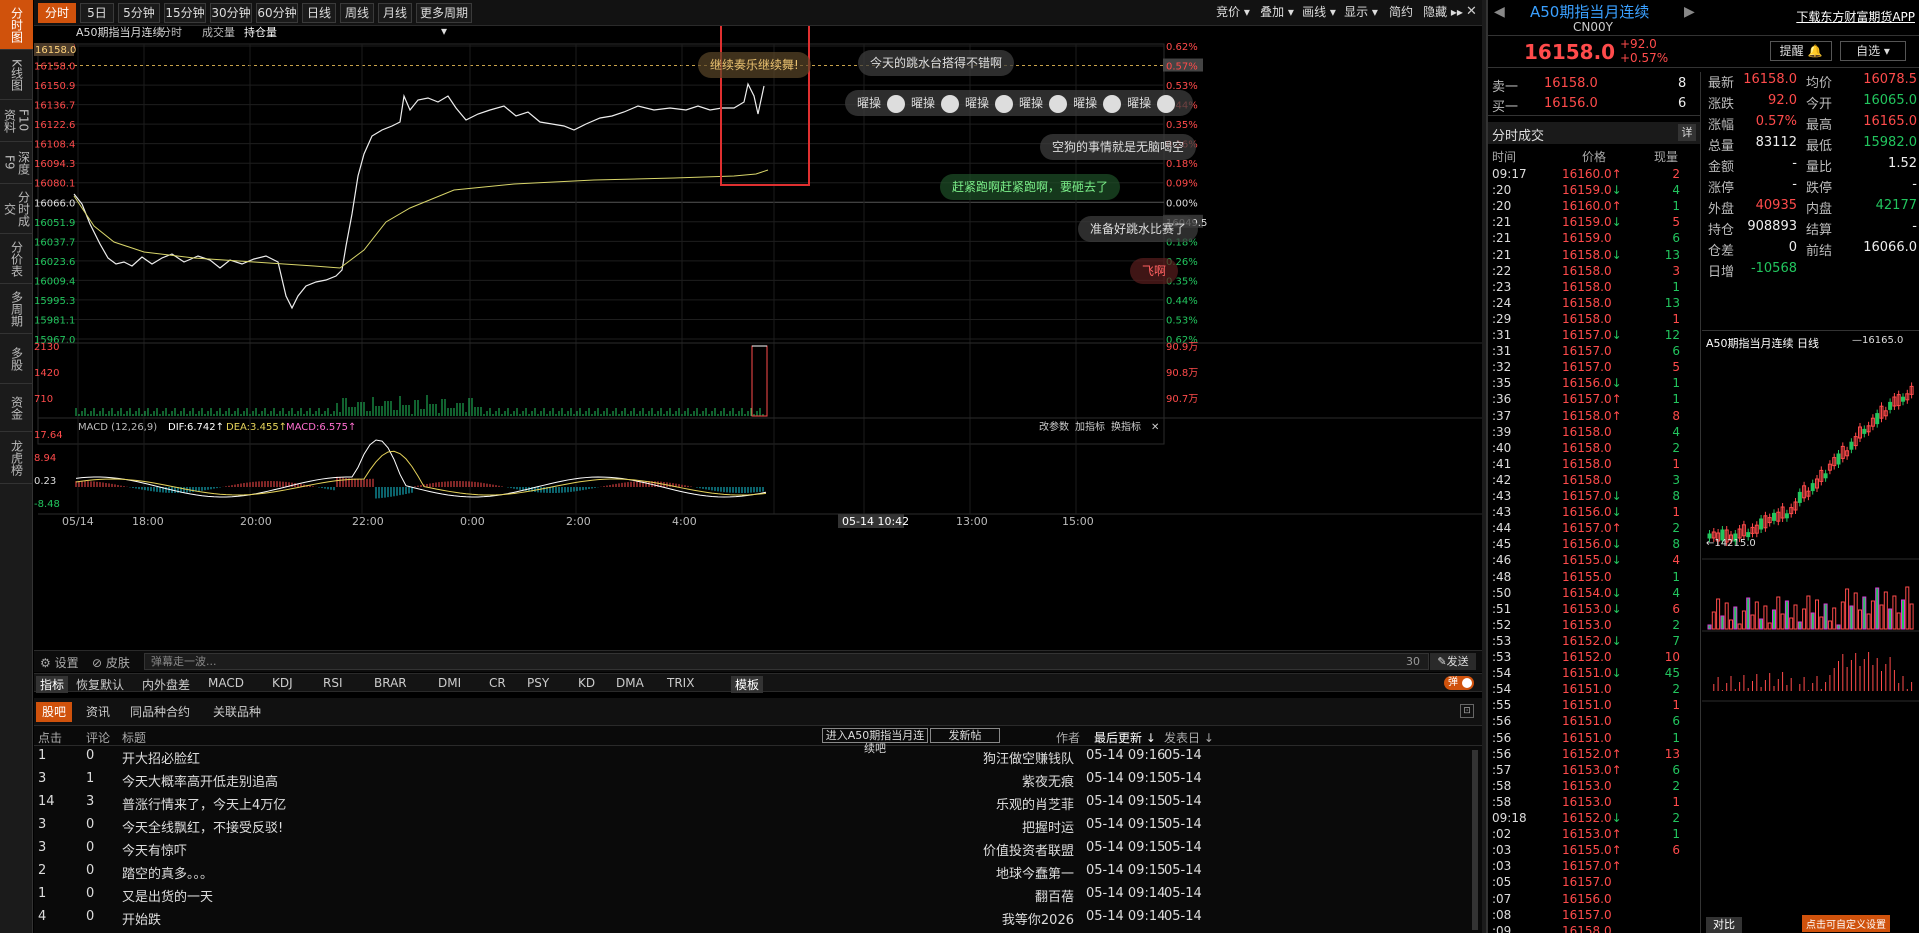 The image size is (1919, 933). Describe the element at coordinates (1687, 132) in the screenshot. I see `ticks-detail-button: 详` at that location.